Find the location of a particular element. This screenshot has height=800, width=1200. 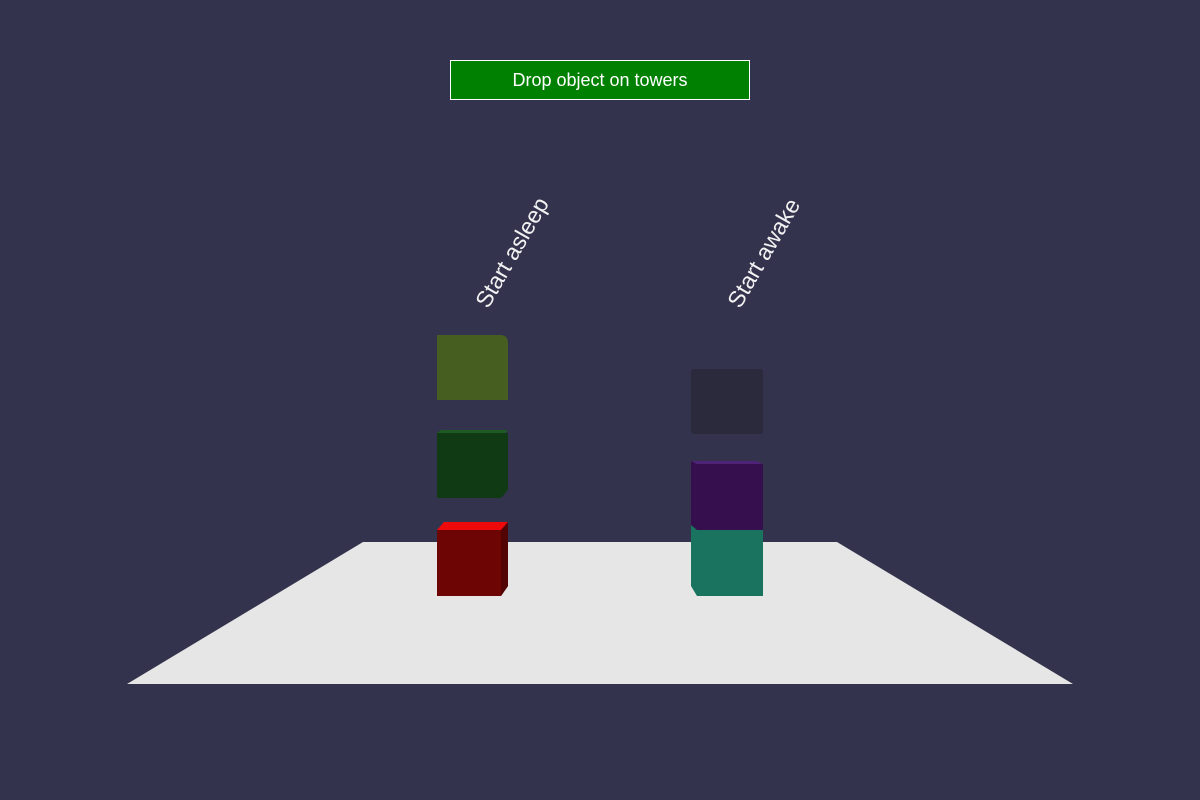

olive-block is located at coordinates (472, 367).